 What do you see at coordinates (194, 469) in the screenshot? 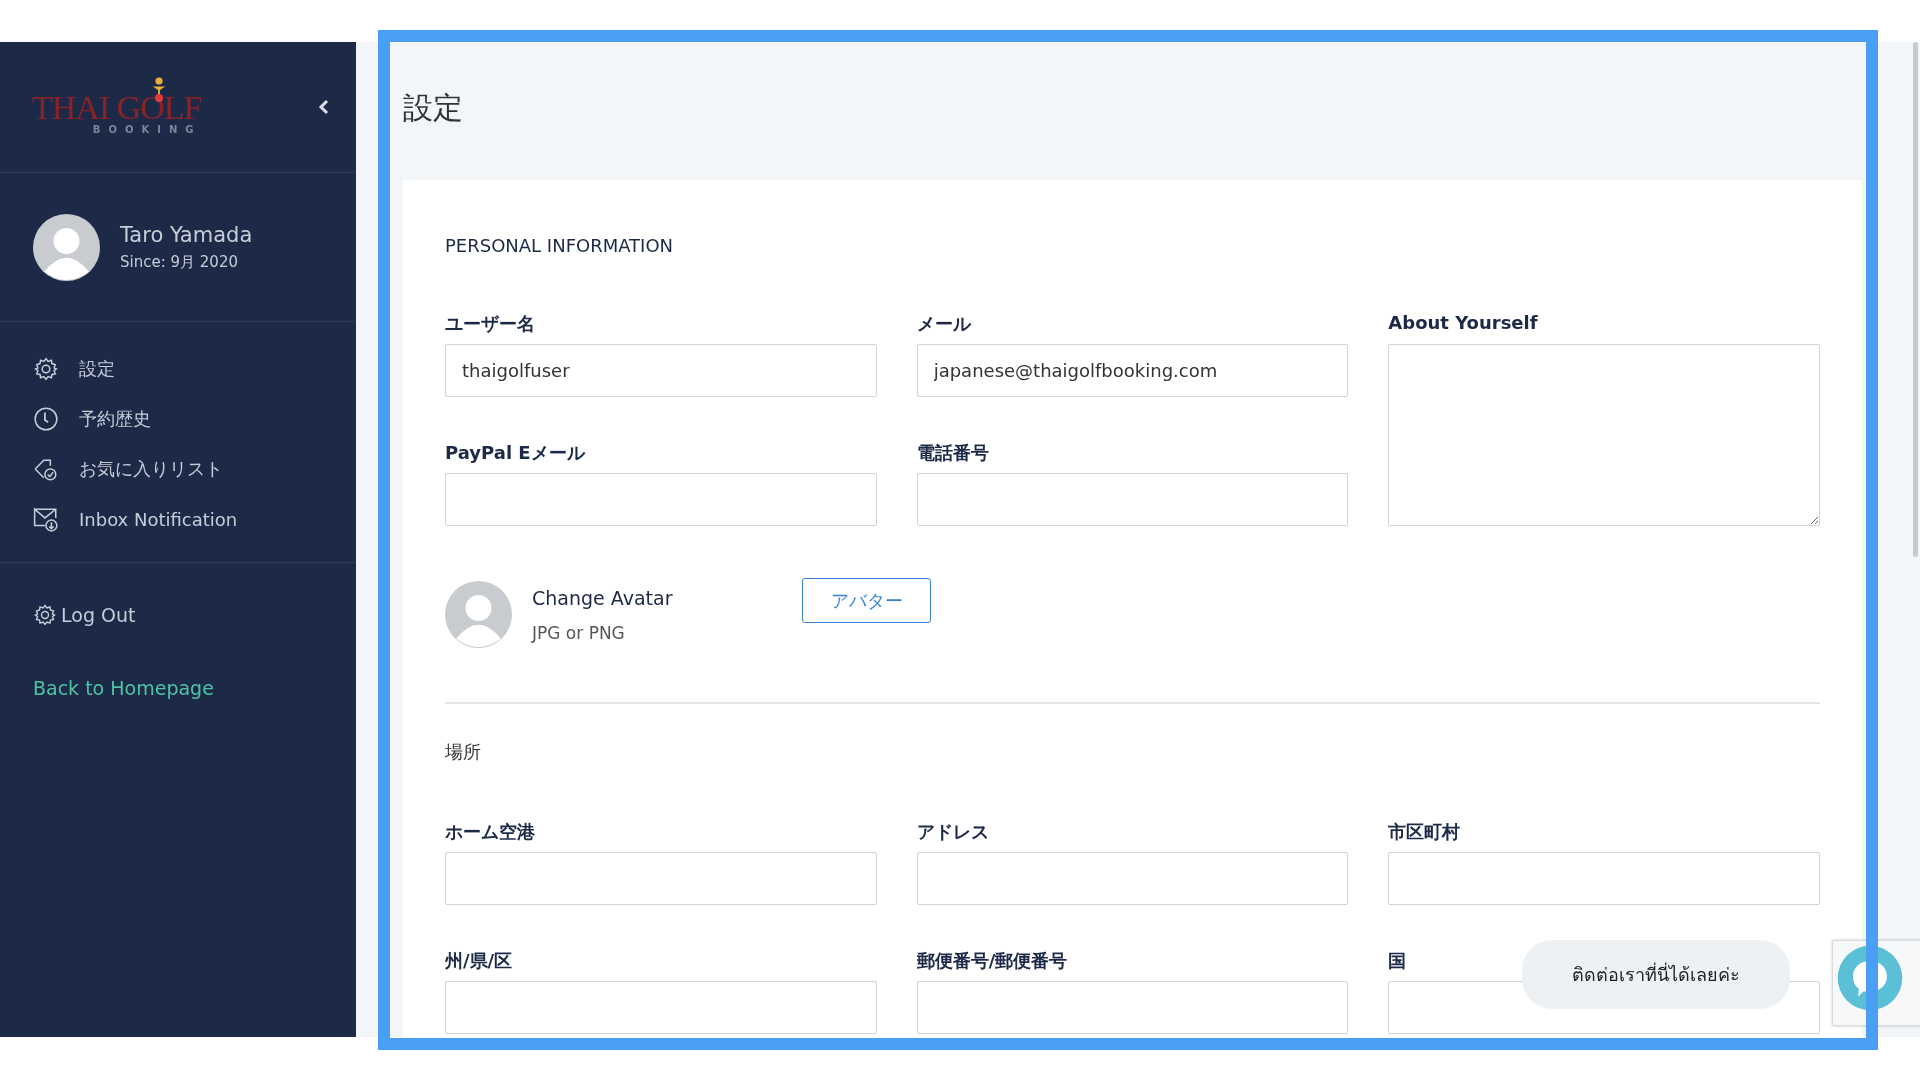
I see `sidebar-item: お気に入りリスト` at bounding box center [194, 469].